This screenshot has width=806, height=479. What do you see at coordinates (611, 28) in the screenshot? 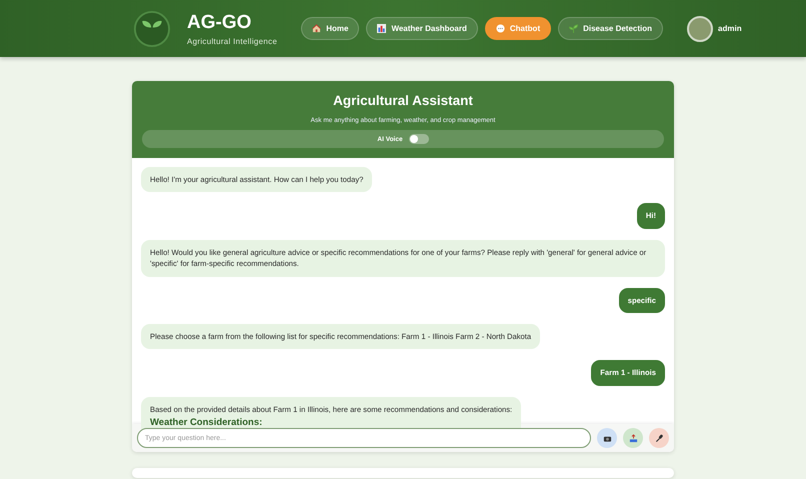
I see `nav-tab: Disease Detection` at bounding box center [611, 28].